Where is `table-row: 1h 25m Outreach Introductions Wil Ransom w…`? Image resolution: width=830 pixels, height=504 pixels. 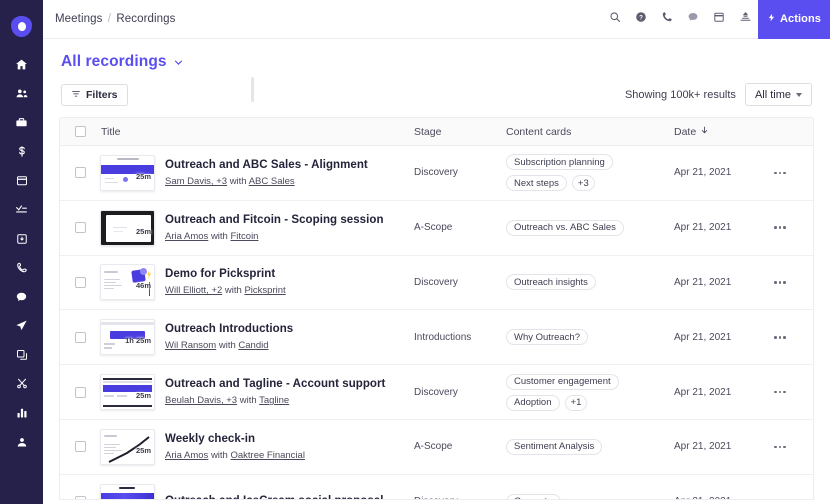
table-row: 1h 25m Outreach Introductions Wil Ransom w… is located at coordinates (436, 338).